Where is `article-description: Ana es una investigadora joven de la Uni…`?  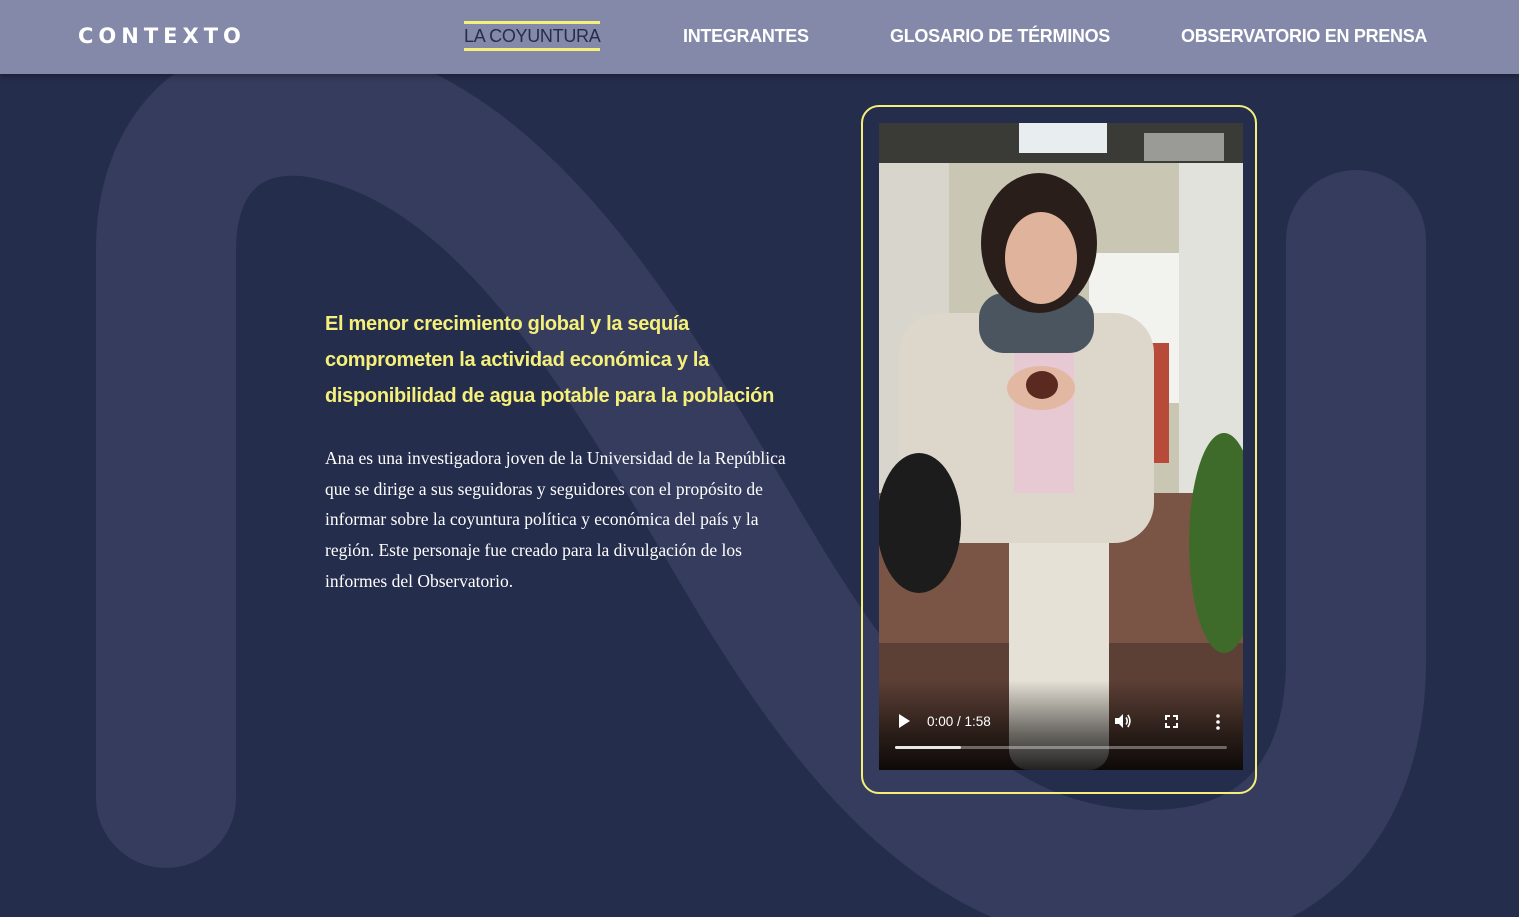 article-description: Ana es una investigadora joven de la Uni… is located at coordinates (555, 519).